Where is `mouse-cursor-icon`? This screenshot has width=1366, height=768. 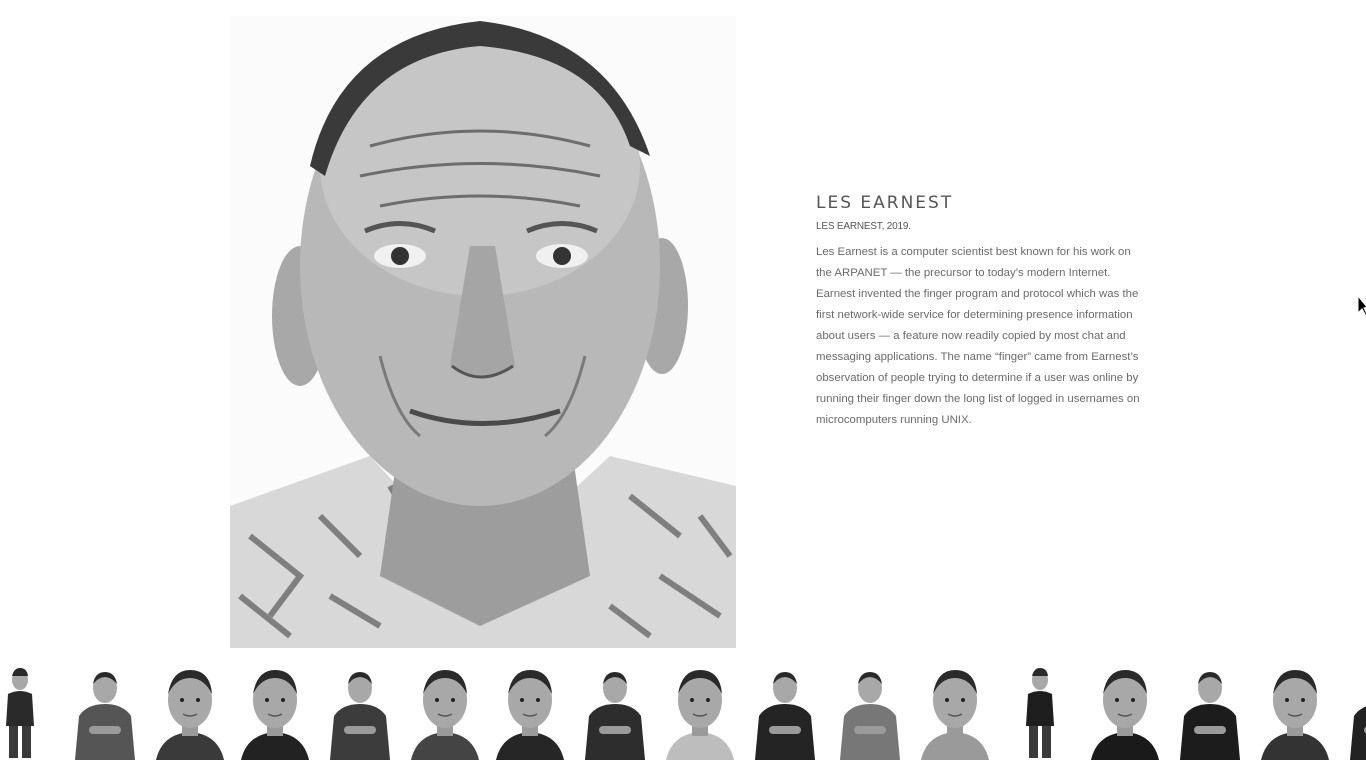 mouse-cursor-icon is located at coordinates (1361, 306).